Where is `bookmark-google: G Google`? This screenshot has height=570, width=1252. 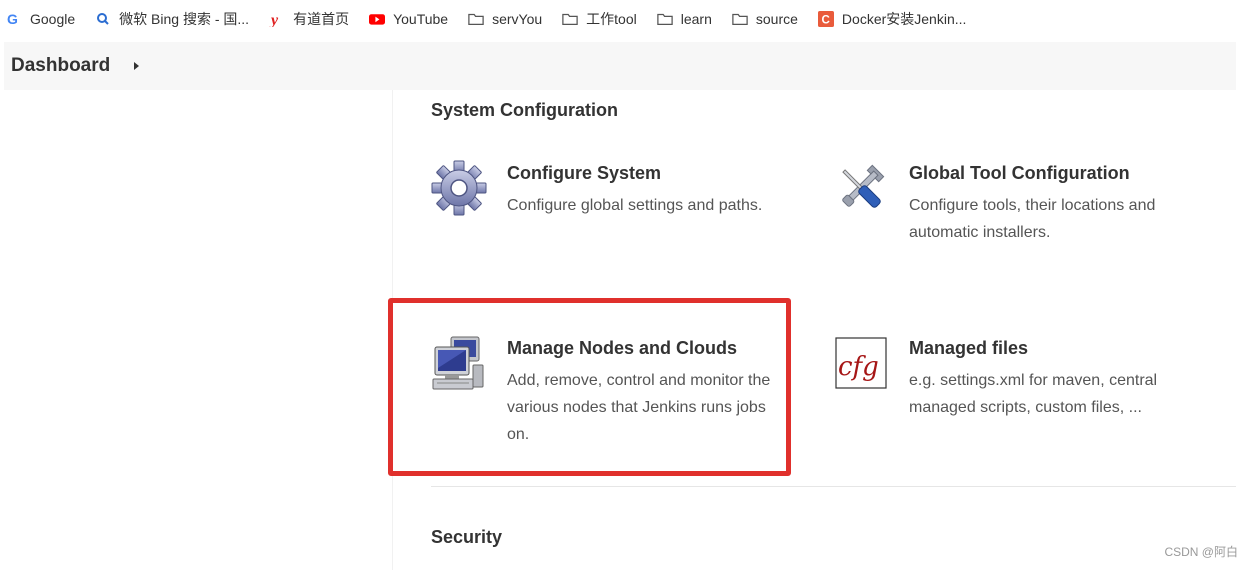
bookmark-google: G Google is located at coordinates (40, 19).